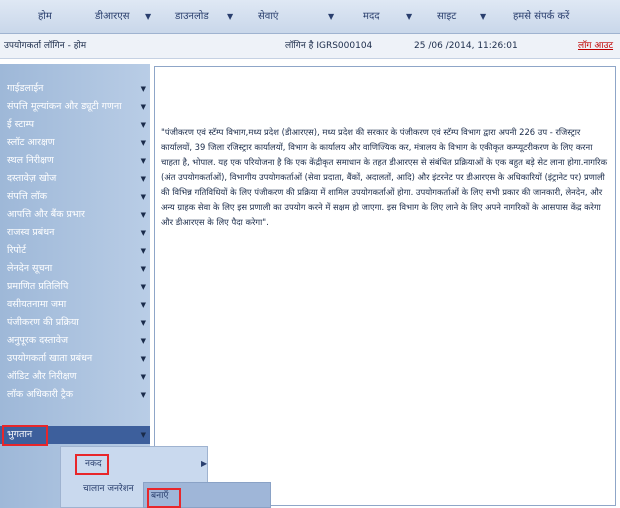 This screenshot has height=508, width=620. What do you see at coordinates (75, 233) in the screenshot?
I see `sidebar-item-revenue-management: राजस्व प्रबंधन ▼` at bounding box center [75, 233].